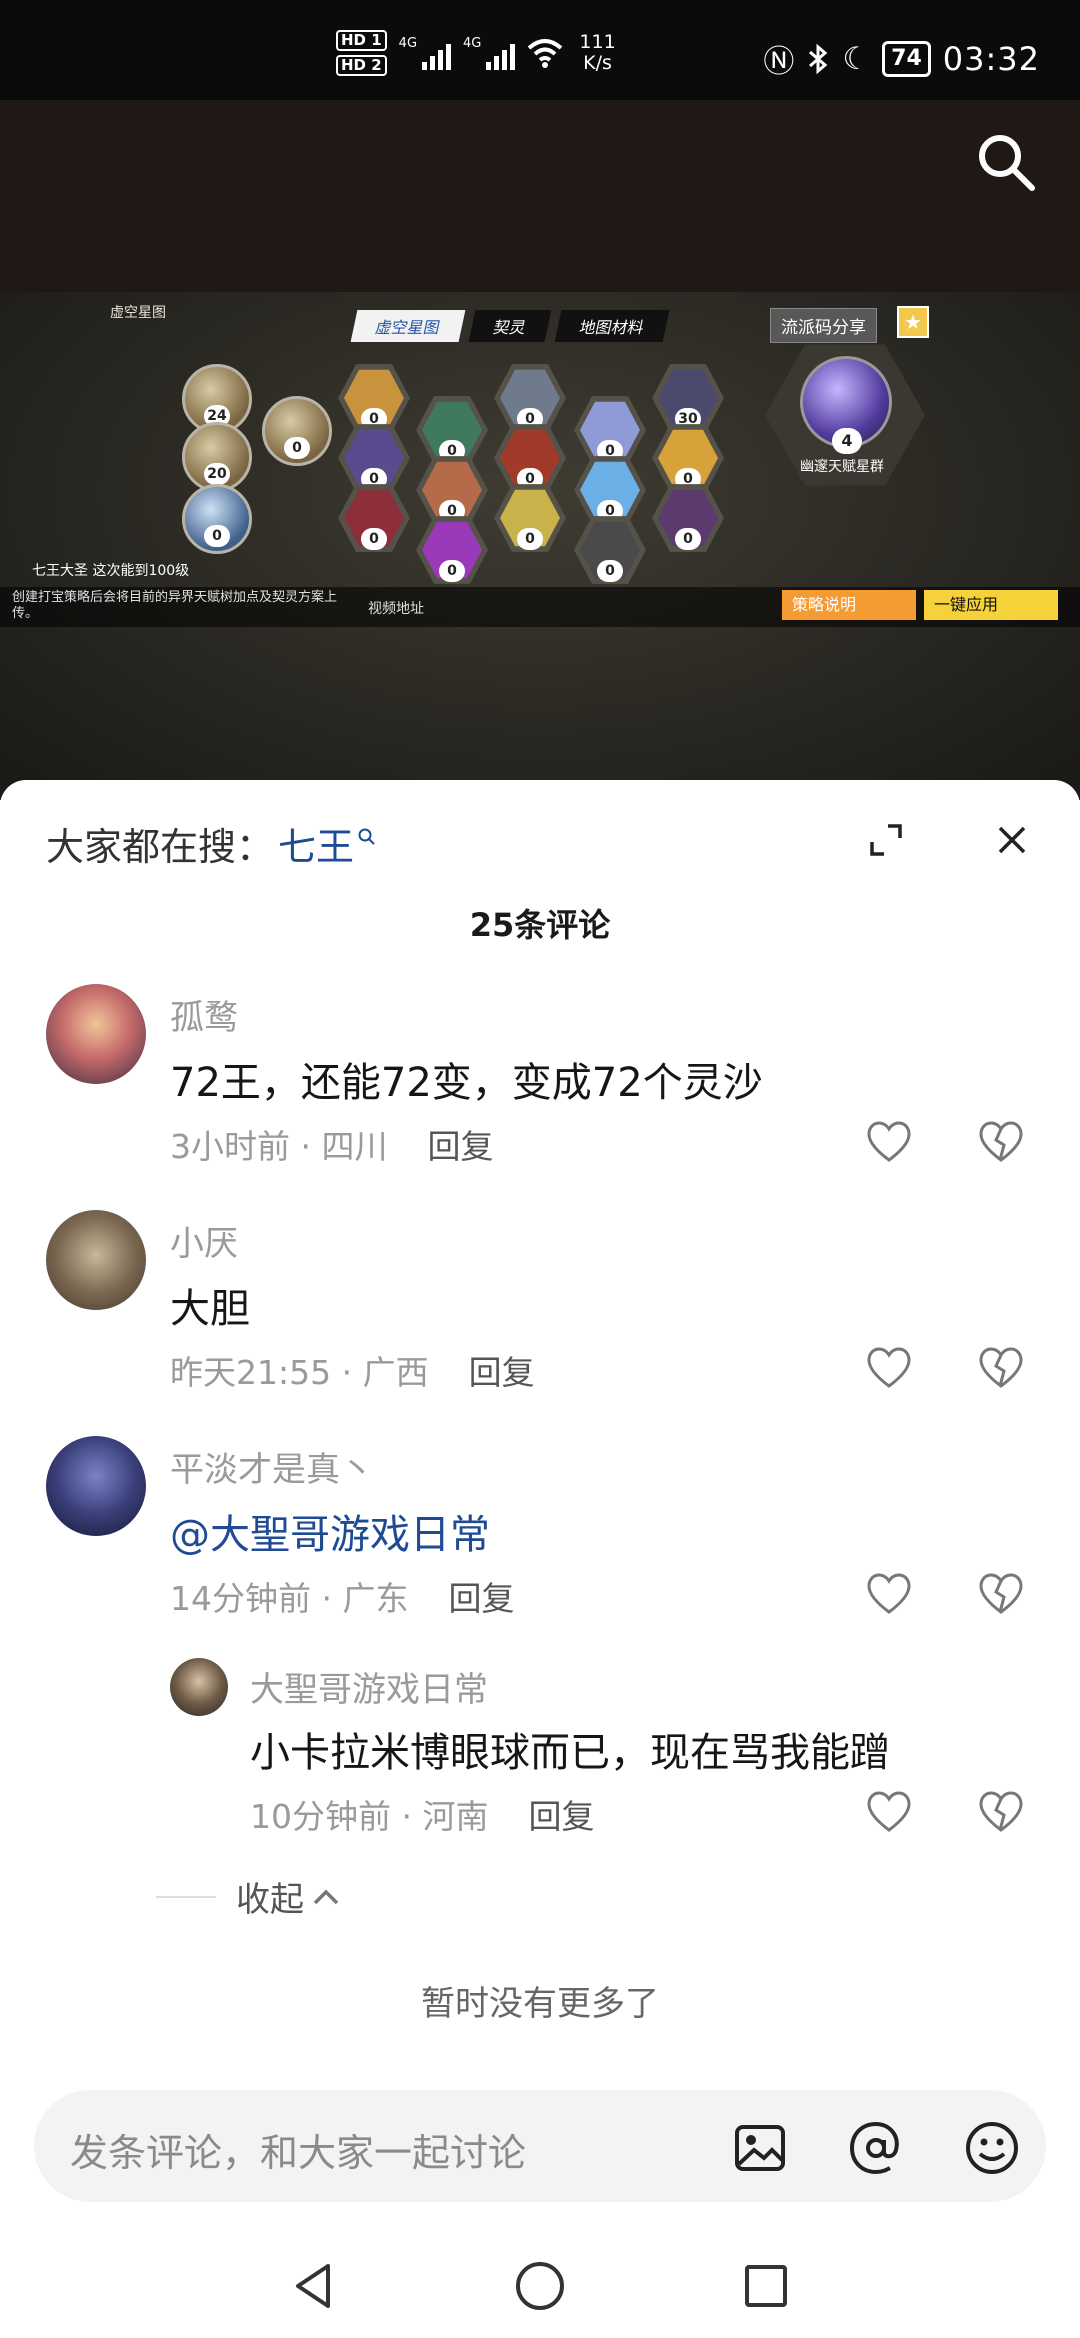 The image size is (1080, 2338). What do you see at coordinates (540, 925) in the screenshot?
I see `comment-count: 25条评论` at bounding box center [540, 925].